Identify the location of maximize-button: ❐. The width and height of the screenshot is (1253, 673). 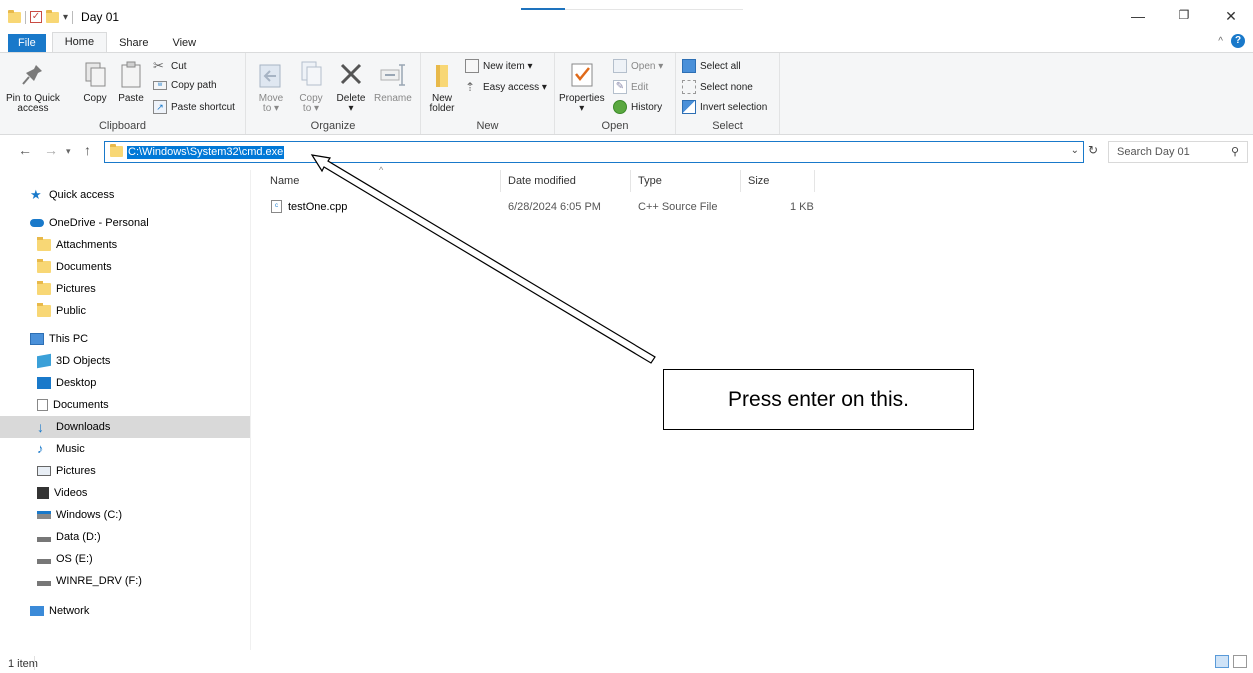
(1184, 15).